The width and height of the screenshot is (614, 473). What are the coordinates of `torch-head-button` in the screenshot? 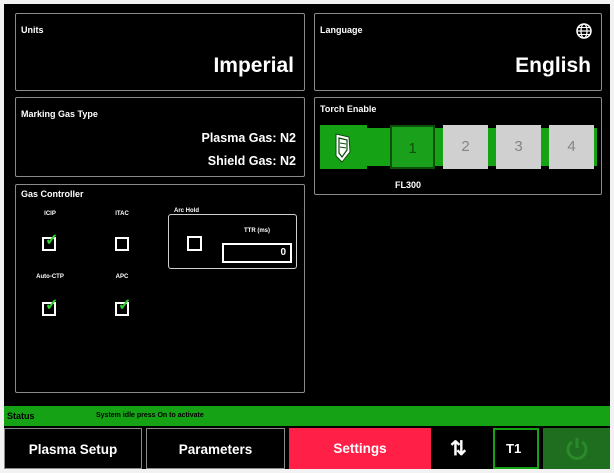 It's located at (343, 147).